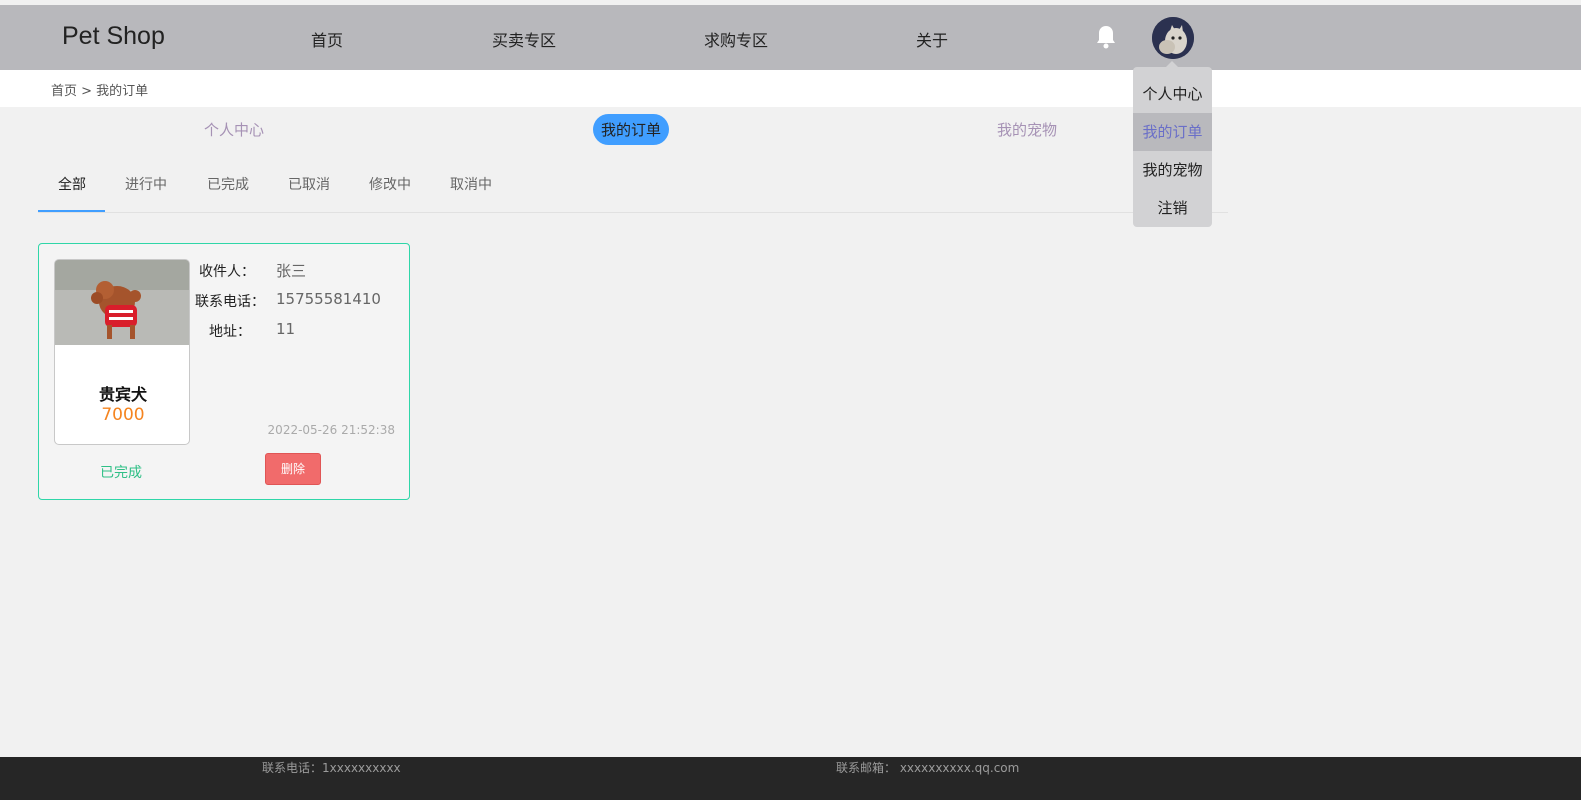  I want to click on order-timestamp: 2022-05-26 21:52:38, so click(331, 430).